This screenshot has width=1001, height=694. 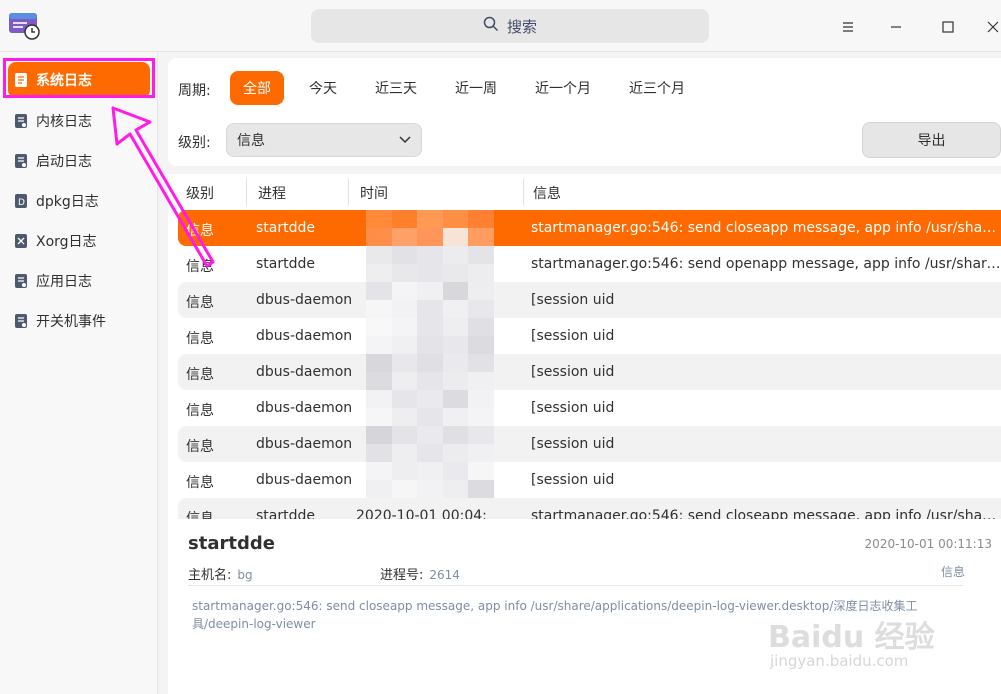 What do you see at coordinates (64, 162) in the screenshot?
I see `sidebar-item-label: 启动日志` at bounding box center [64, 162].